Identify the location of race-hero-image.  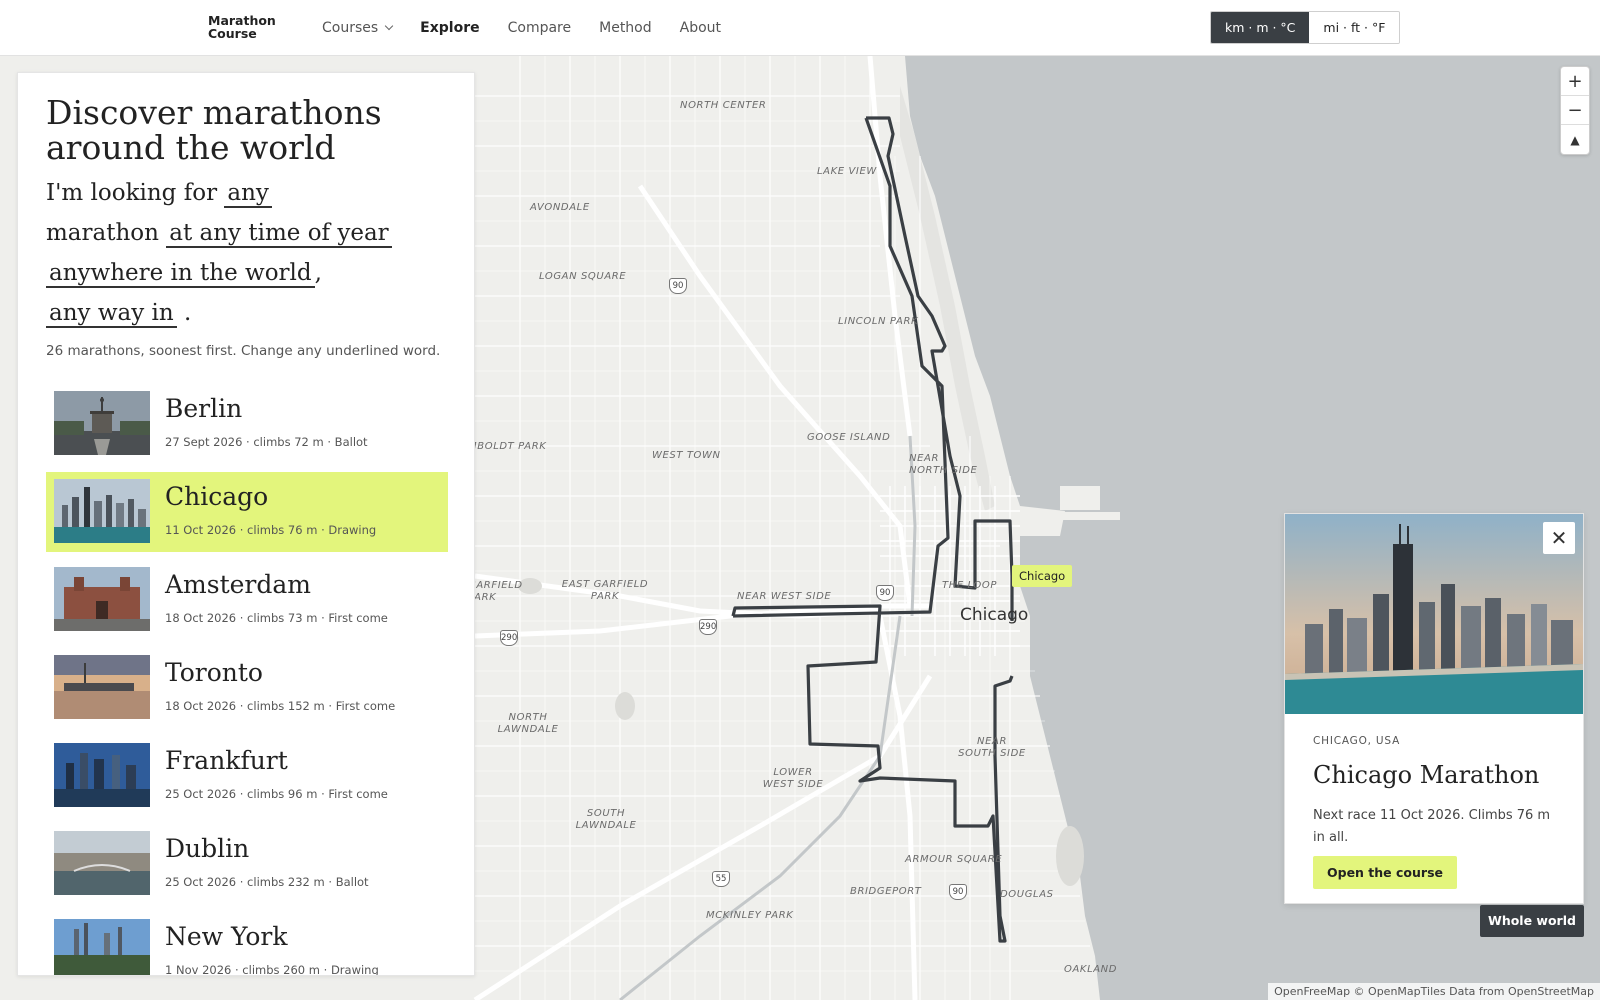
(1434, 614).